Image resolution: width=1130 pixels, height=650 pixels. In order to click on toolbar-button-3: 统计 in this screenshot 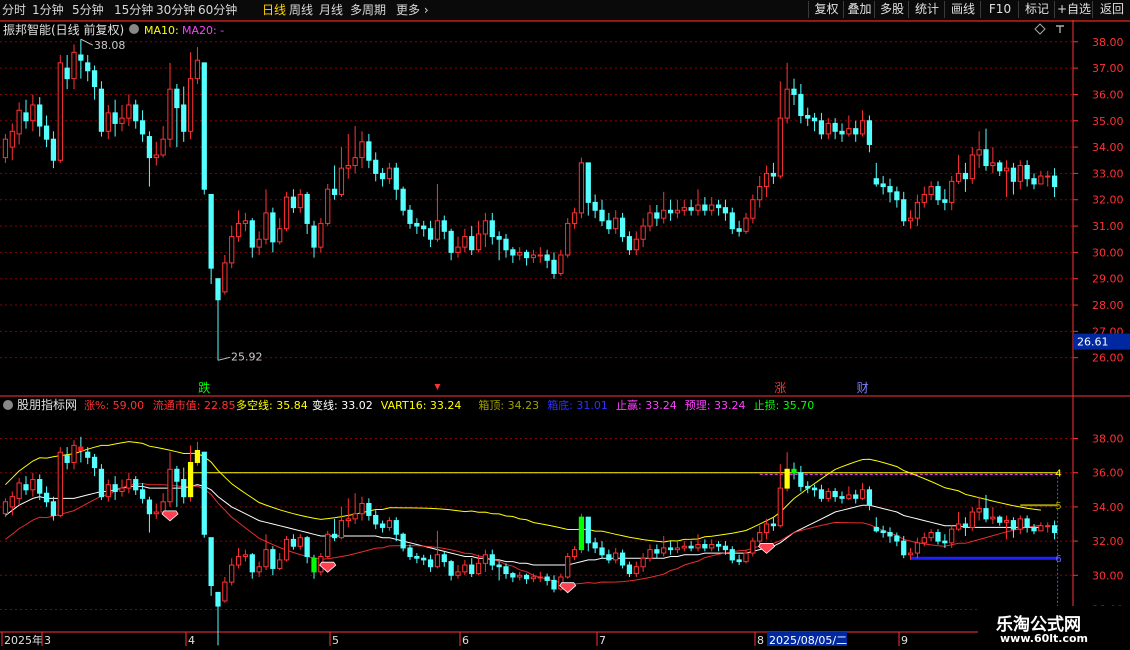, I will do `click(926, 9)`.